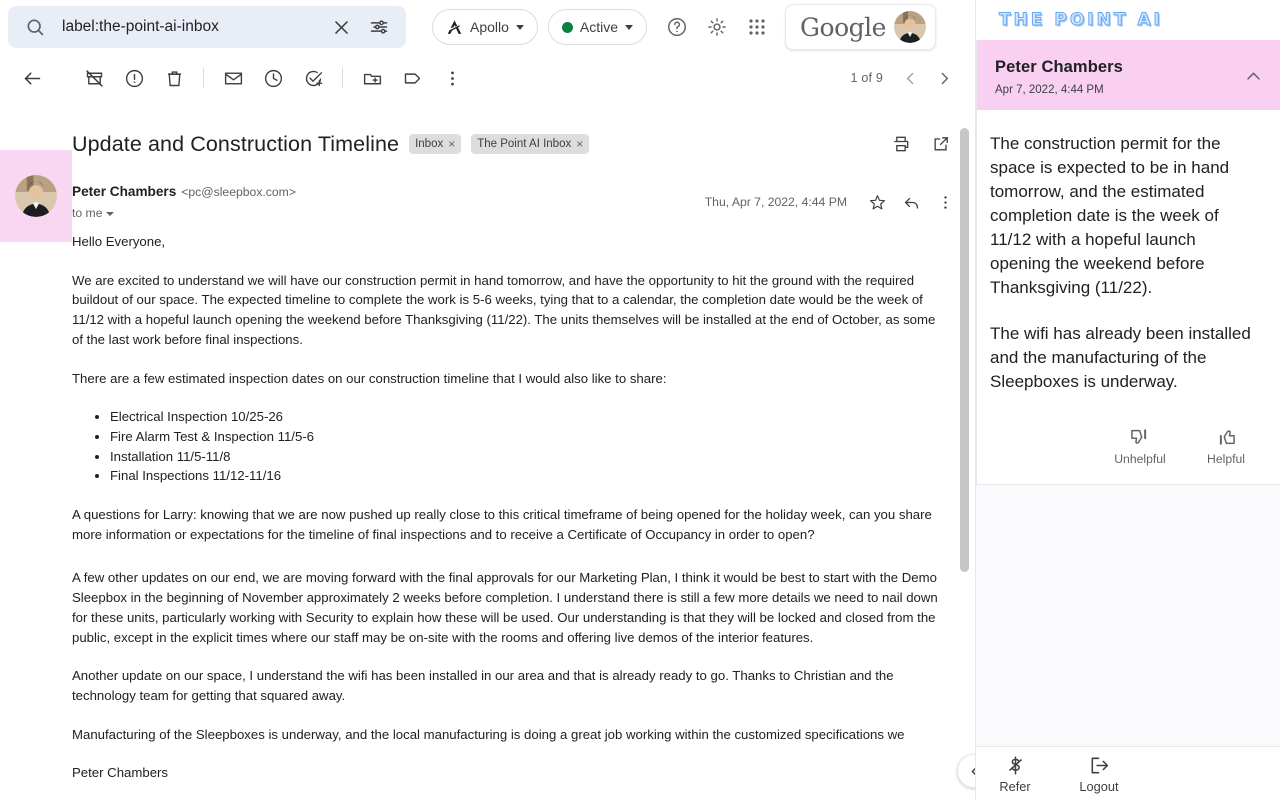 Image resolution: width=1280 pixels, height=800 pixels. I want to click on list-item: Installation 11/5-11/8, so click(527, 457).